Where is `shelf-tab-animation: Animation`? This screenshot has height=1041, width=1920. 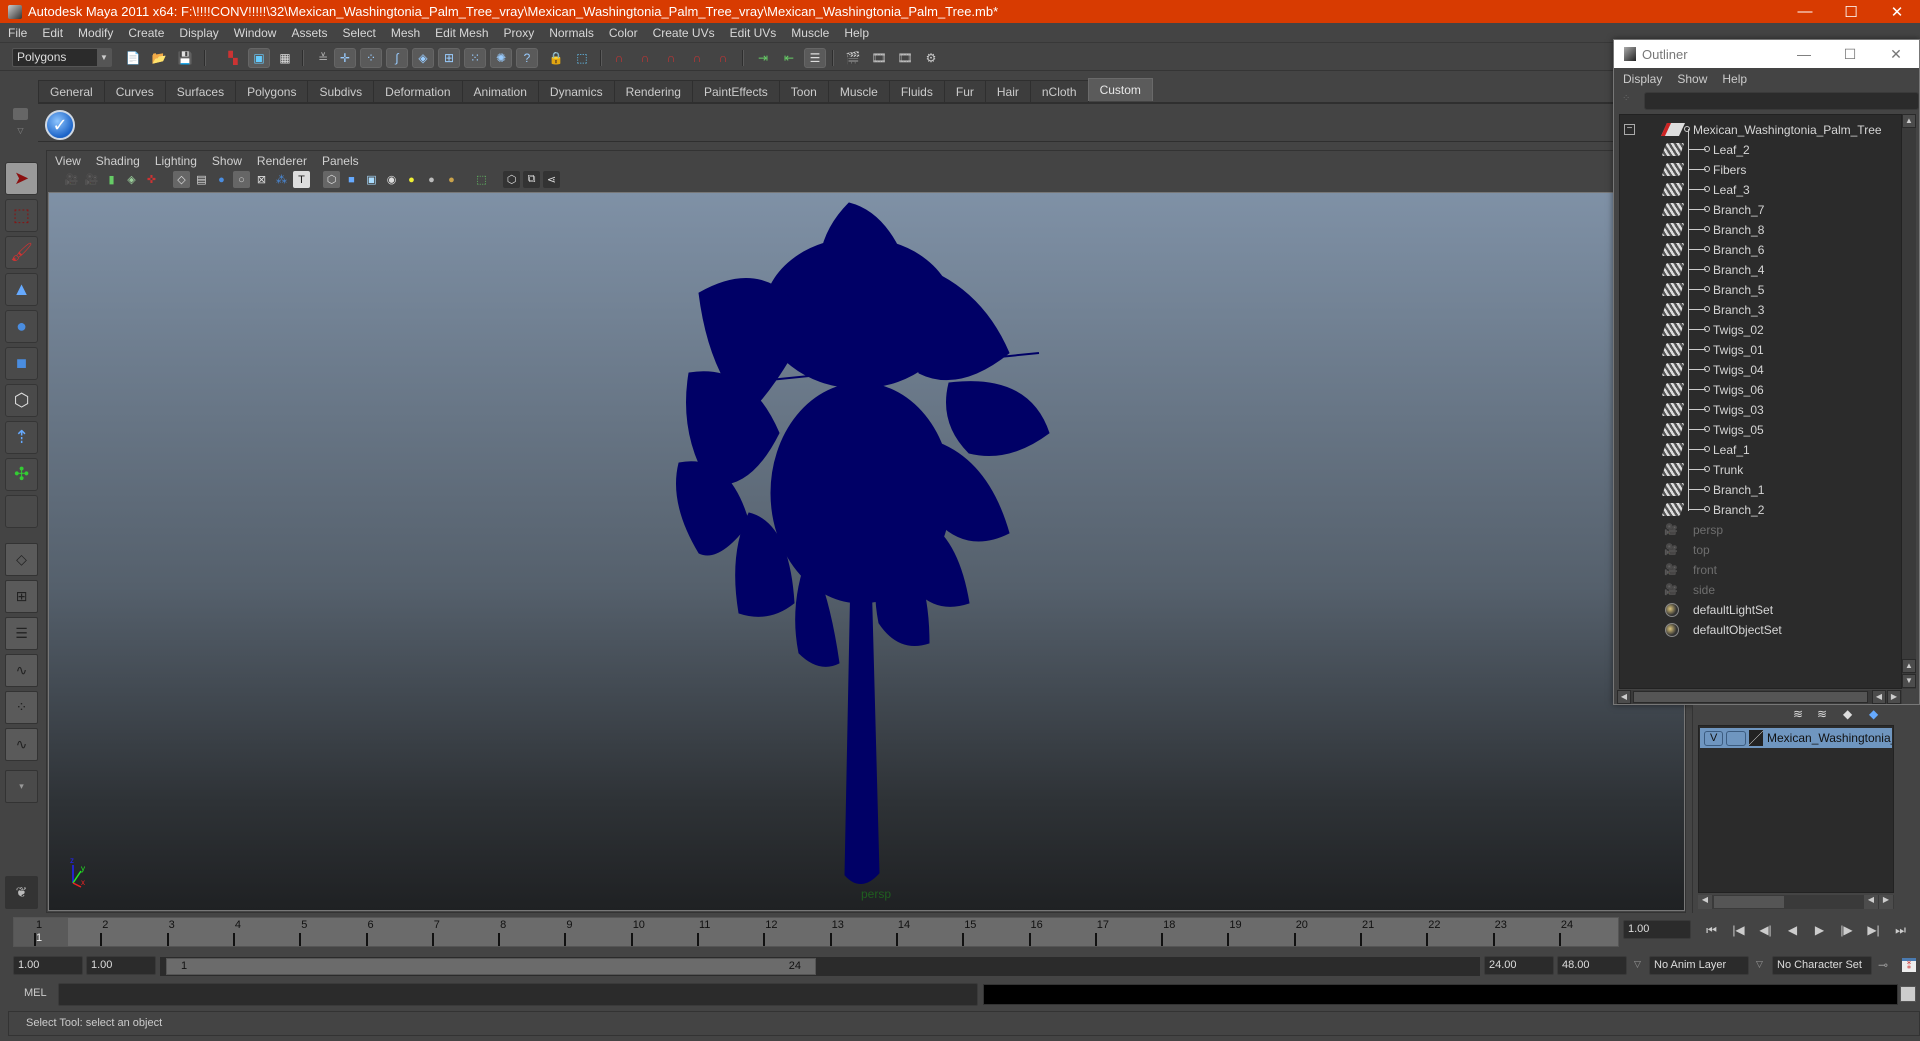
shelf-tab-animation: Animation is located at coordinates (500, 91).